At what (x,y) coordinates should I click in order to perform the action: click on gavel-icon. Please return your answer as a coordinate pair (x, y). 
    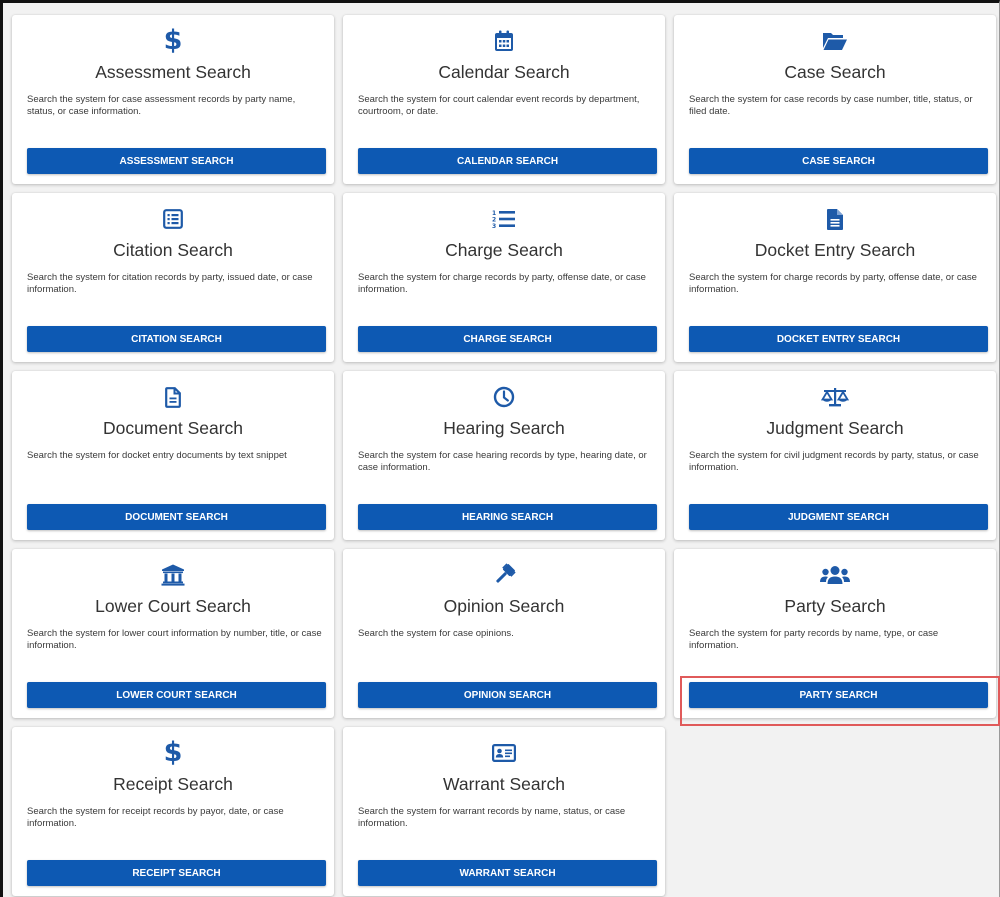
    Looking at the image, I should click on (504, 575).